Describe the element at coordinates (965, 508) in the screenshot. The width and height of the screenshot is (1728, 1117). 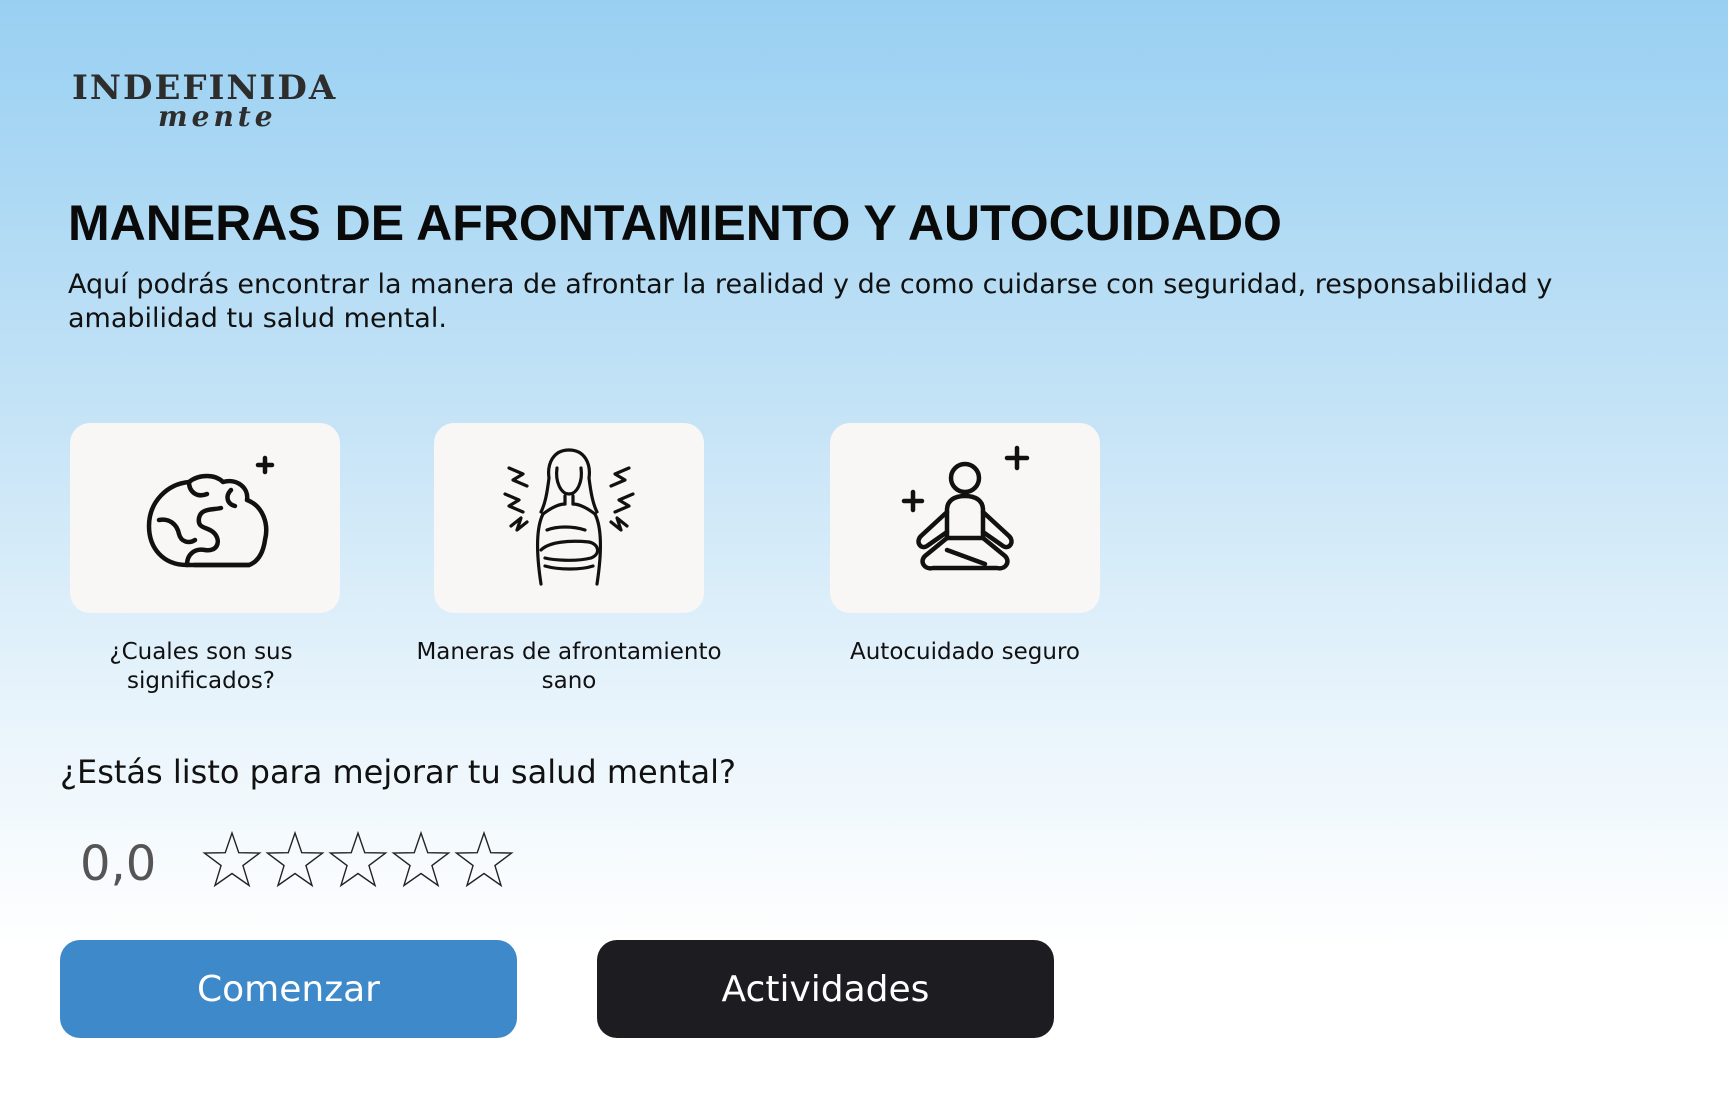
I see `meditation-icon` at that location.